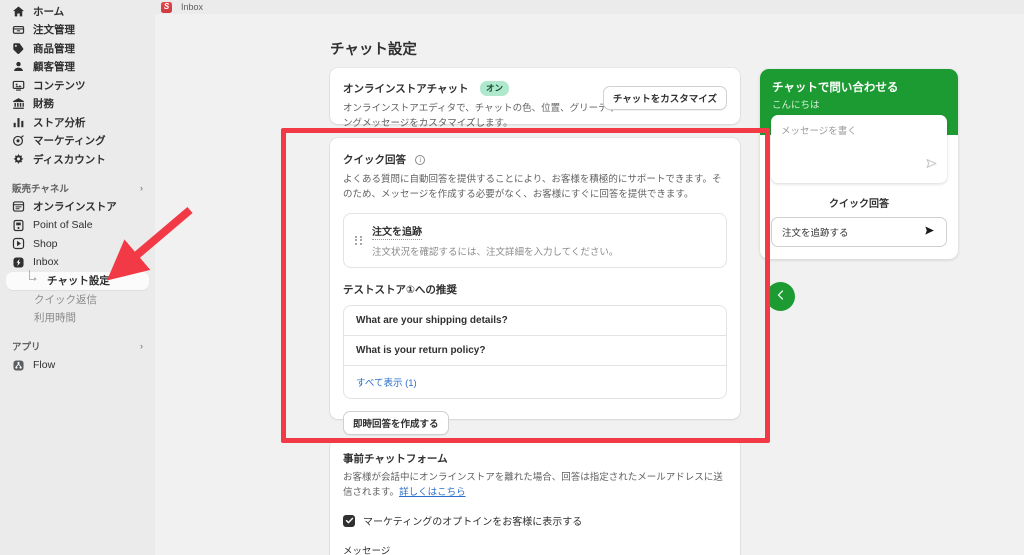 The image size is (1024, 555). I want to click on sidebar-label: オンラインストア, so click(75, 207).